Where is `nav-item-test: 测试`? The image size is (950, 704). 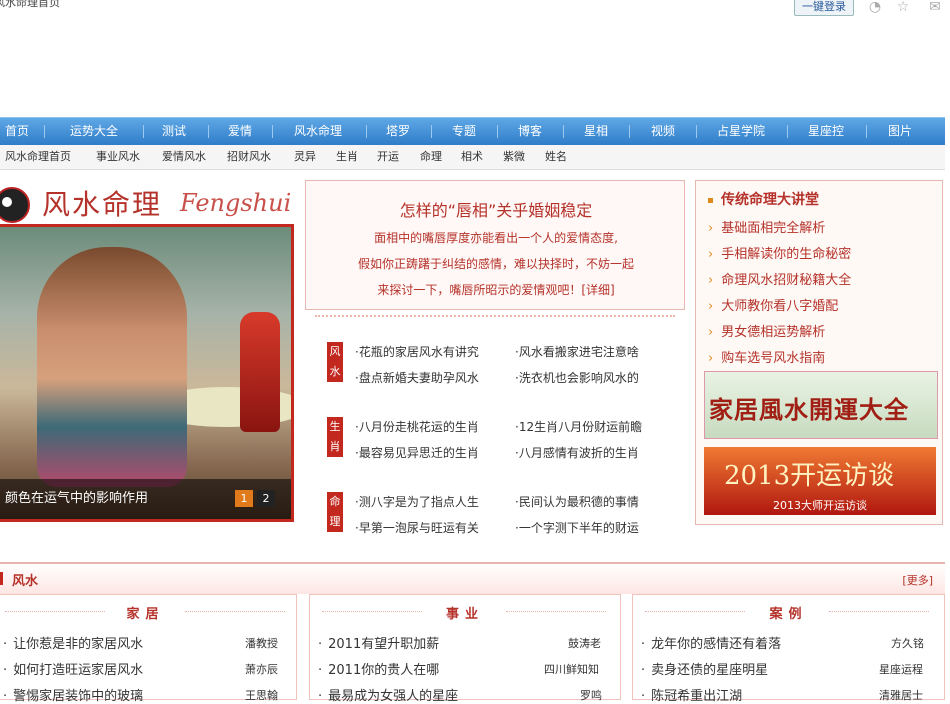
nav-item-test: 测试 is located at coordinates (174, 131).